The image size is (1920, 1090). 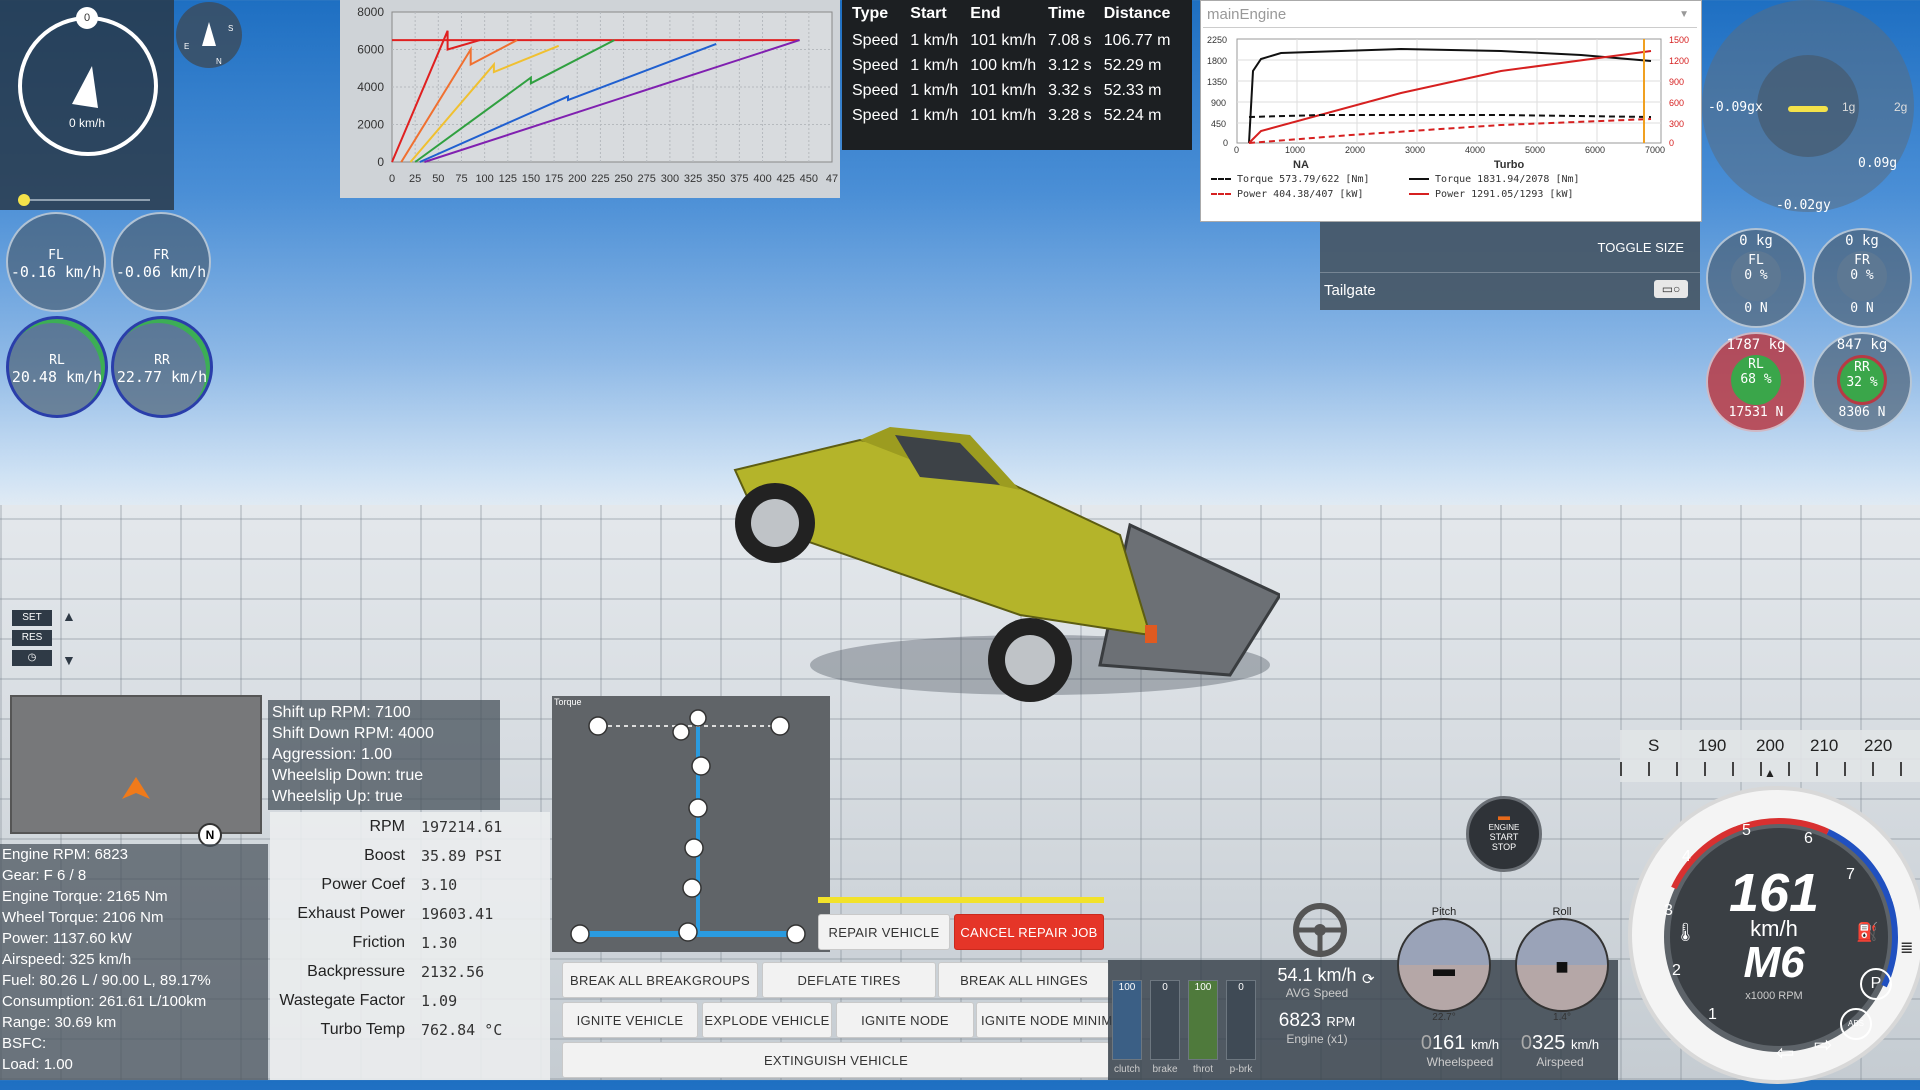 What do you see at coordinates (577, 179) in the screenshot?
I see `x-tick-label: 200` at bounding box center [577, 179].